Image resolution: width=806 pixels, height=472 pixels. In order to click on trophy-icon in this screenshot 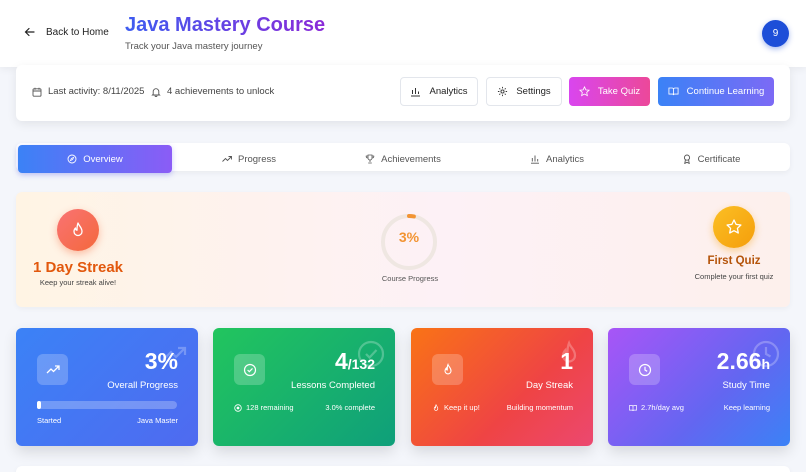, I will do `click(370, 159)`.